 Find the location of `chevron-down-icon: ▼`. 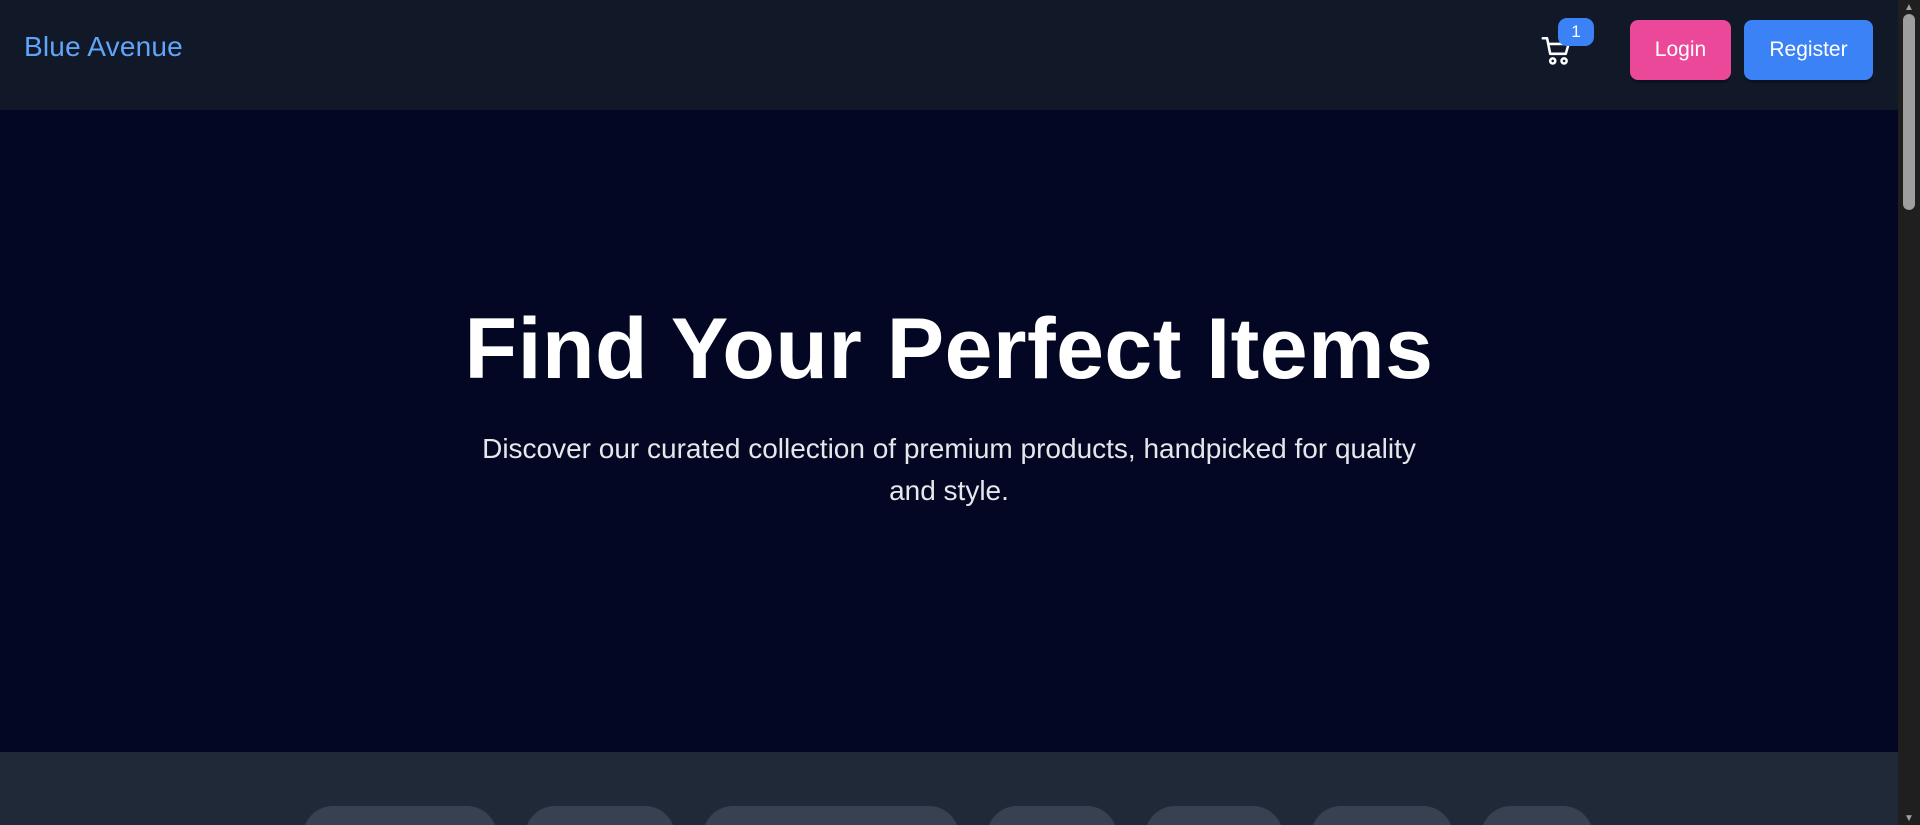

chevron-down-icon: ▼ is located at coordinates (1909, 818).